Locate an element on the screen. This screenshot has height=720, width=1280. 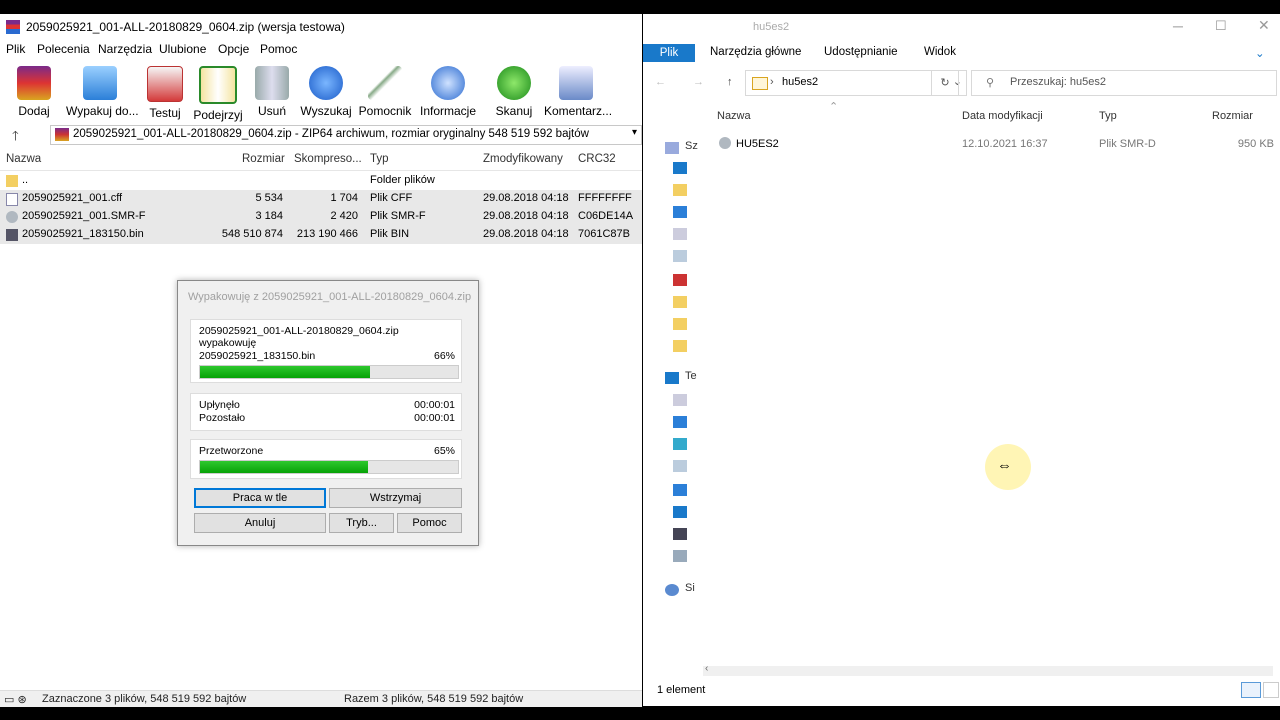
chevron-down-icon: ▾ is located at coordinates (634, 132).